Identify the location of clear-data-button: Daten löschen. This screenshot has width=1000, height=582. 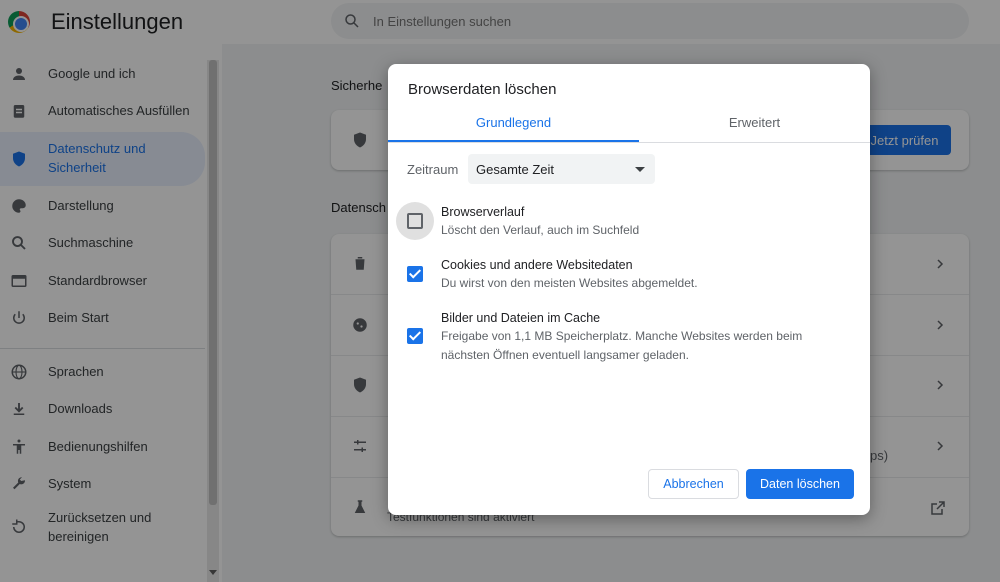
(800, 484).